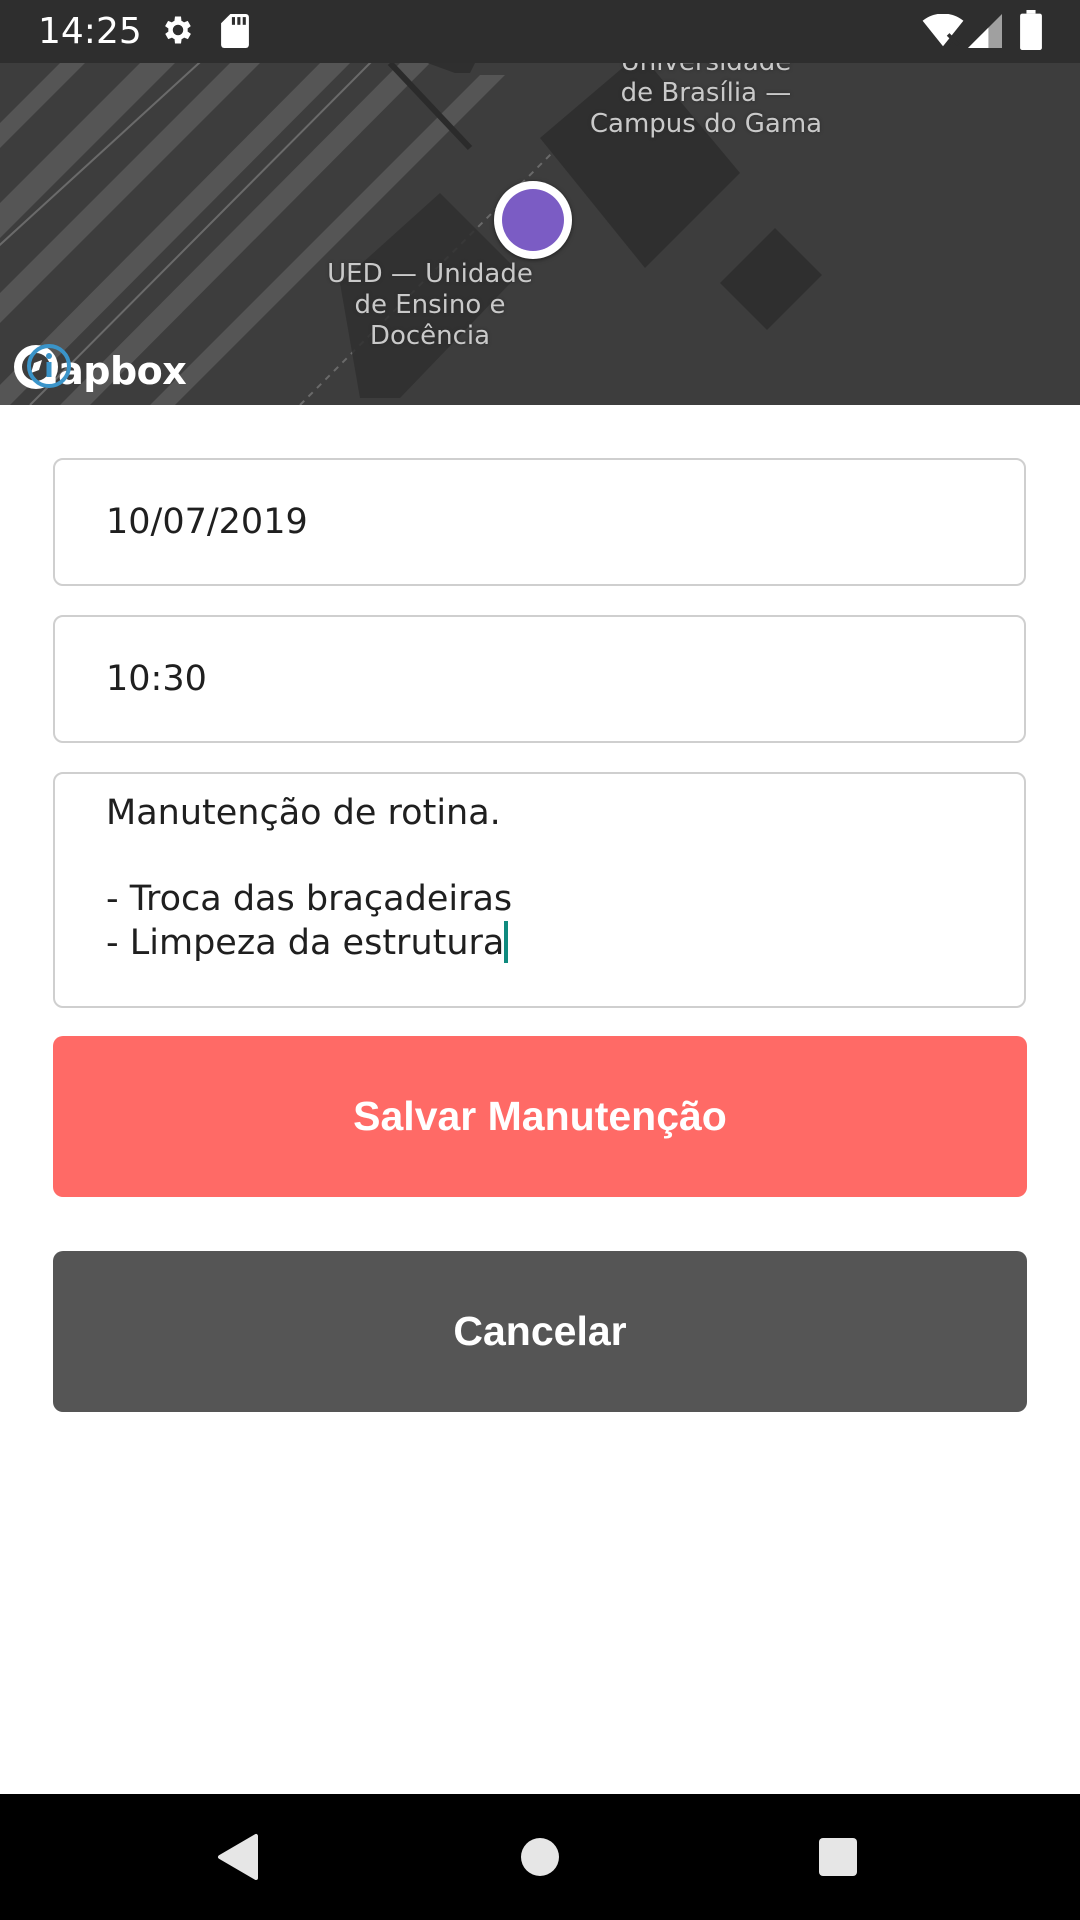 The width and height of the screenshot is (1080, 1920). Describe the element at coordinates (1031, 30) in the screenshot. I see `battery-icon` at that location.